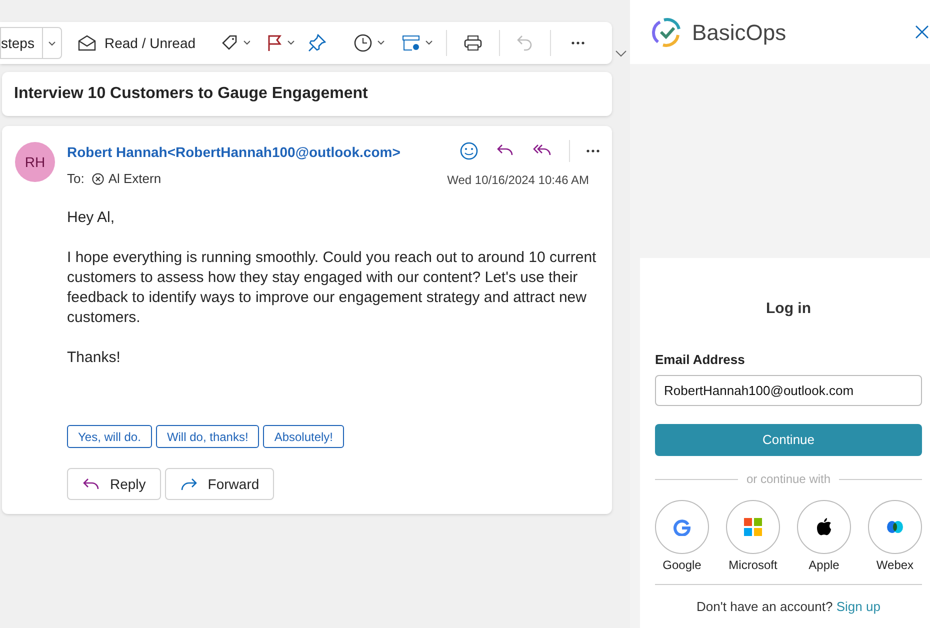 The width and height of the screenshot is (930, 628). Describe the element at coordinates (135, 178) in the screenshot. I see `recipient-name: Al Extern` at that location.